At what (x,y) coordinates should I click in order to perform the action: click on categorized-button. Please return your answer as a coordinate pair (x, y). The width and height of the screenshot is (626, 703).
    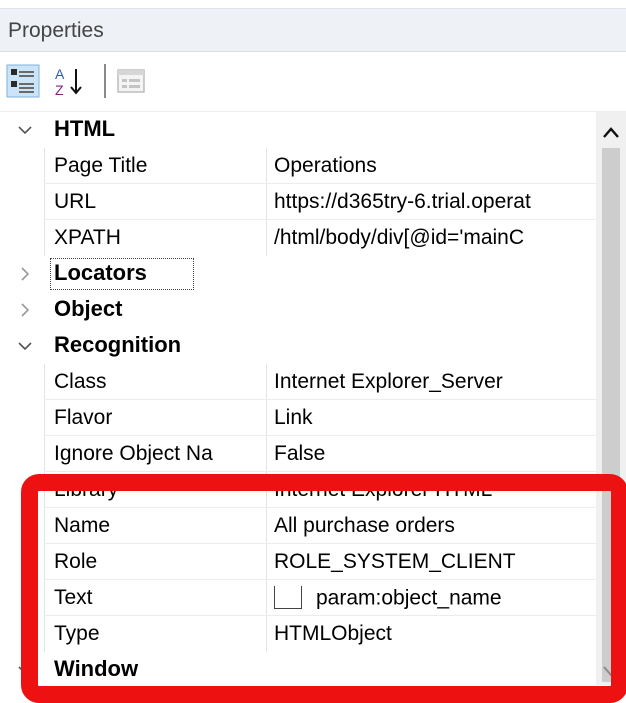
    Looking at the image, I should click on (23, 81).